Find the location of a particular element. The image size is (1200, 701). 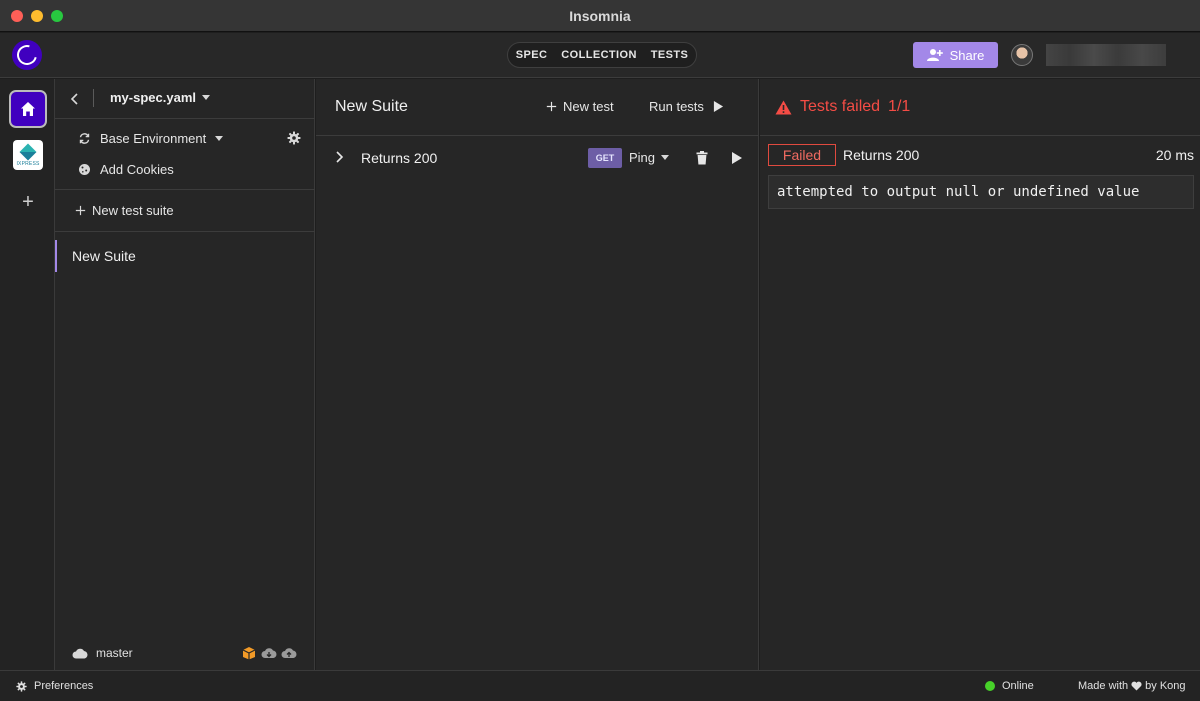

suite-title: New Suite is located at coordinates (371, 106).